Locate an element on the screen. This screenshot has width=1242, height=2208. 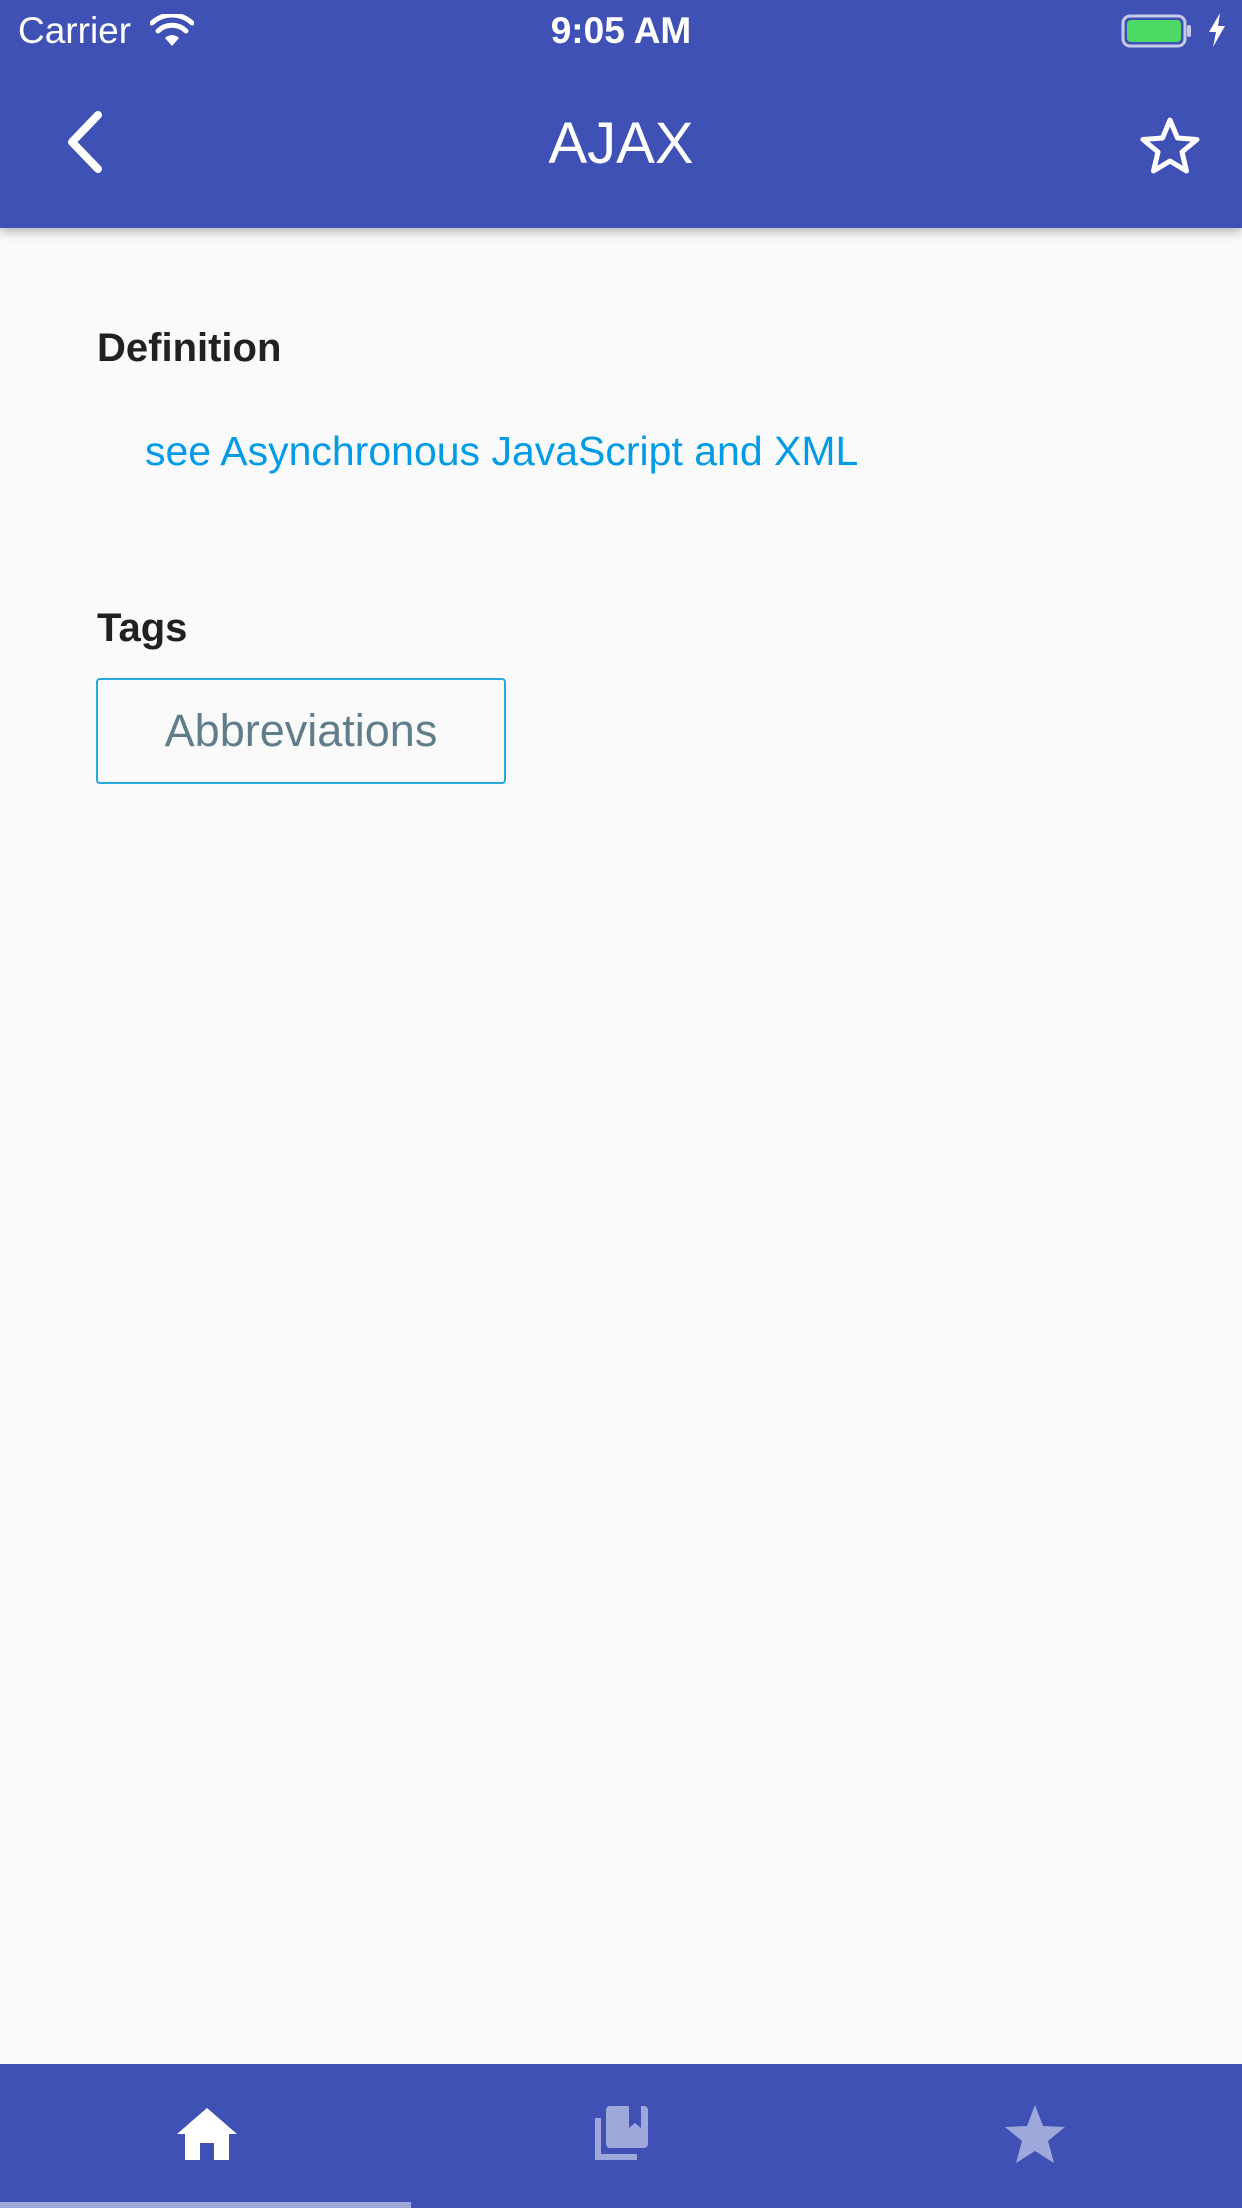
chevron-left-icon is located at coordinates (84, 144).